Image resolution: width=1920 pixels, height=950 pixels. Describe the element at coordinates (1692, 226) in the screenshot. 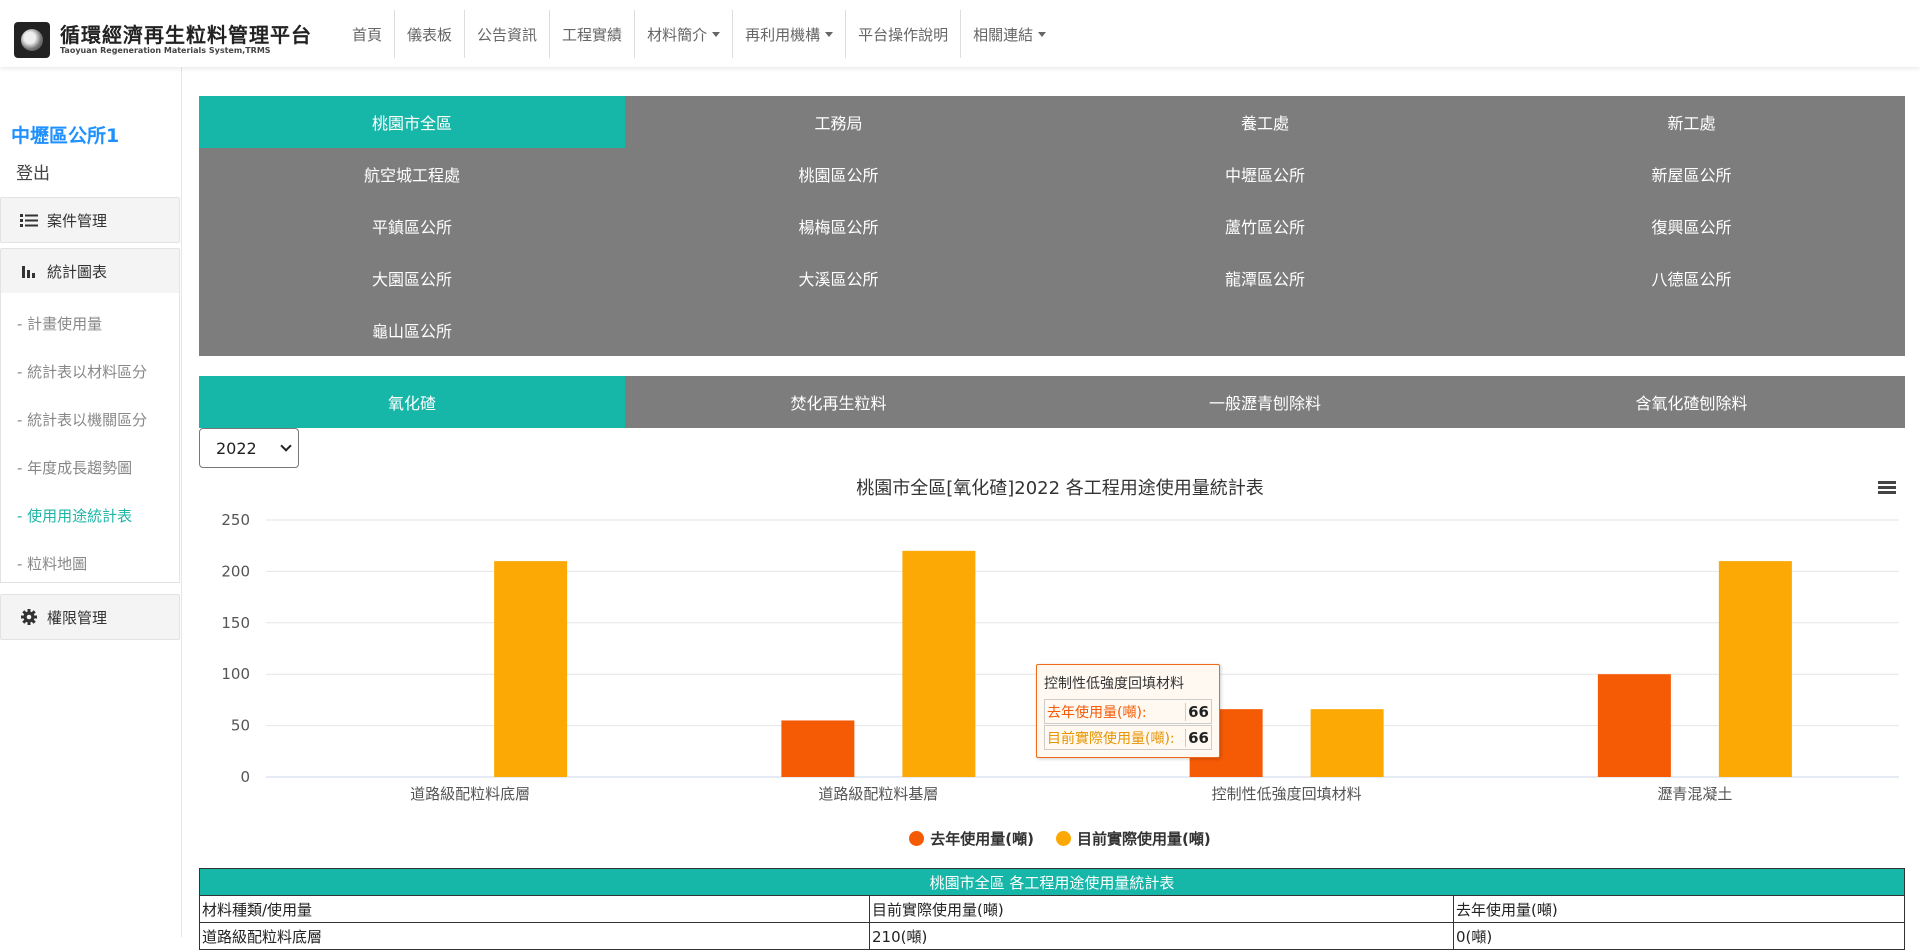

I see `agency-tab: 復興區公所` at that location.